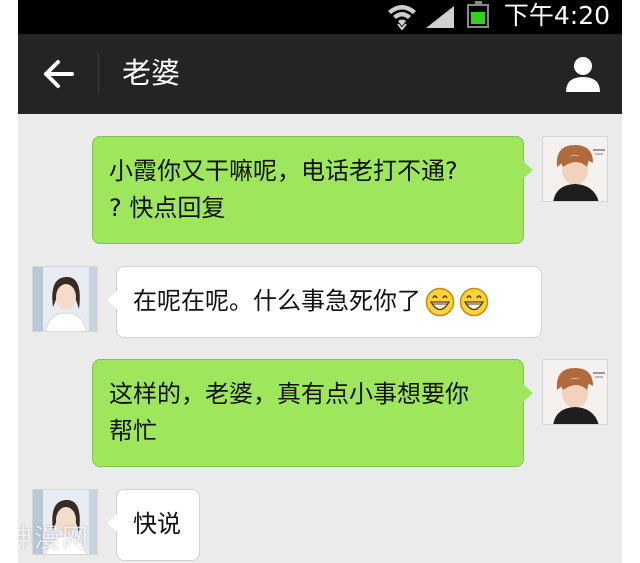 This screenshot has width=640, height=563. I want to click on battery-icon, so click(478, 14).